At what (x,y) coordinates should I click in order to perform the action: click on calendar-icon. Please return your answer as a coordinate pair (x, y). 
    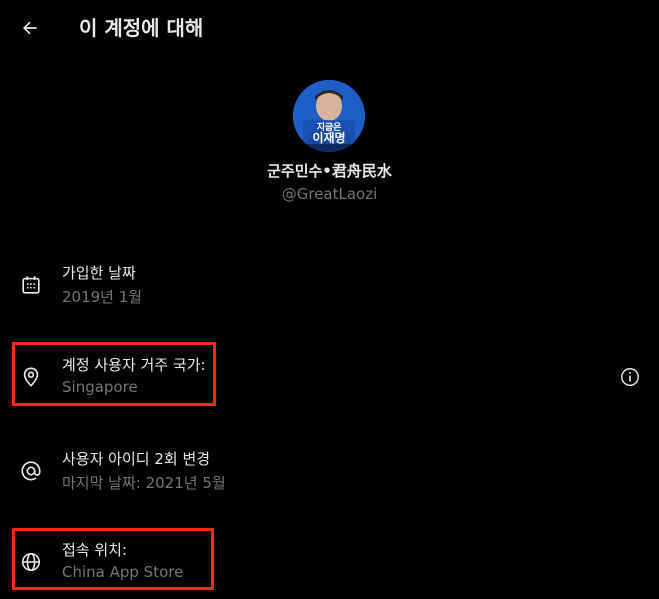
    Looking at the image, I should click on (31, 285).